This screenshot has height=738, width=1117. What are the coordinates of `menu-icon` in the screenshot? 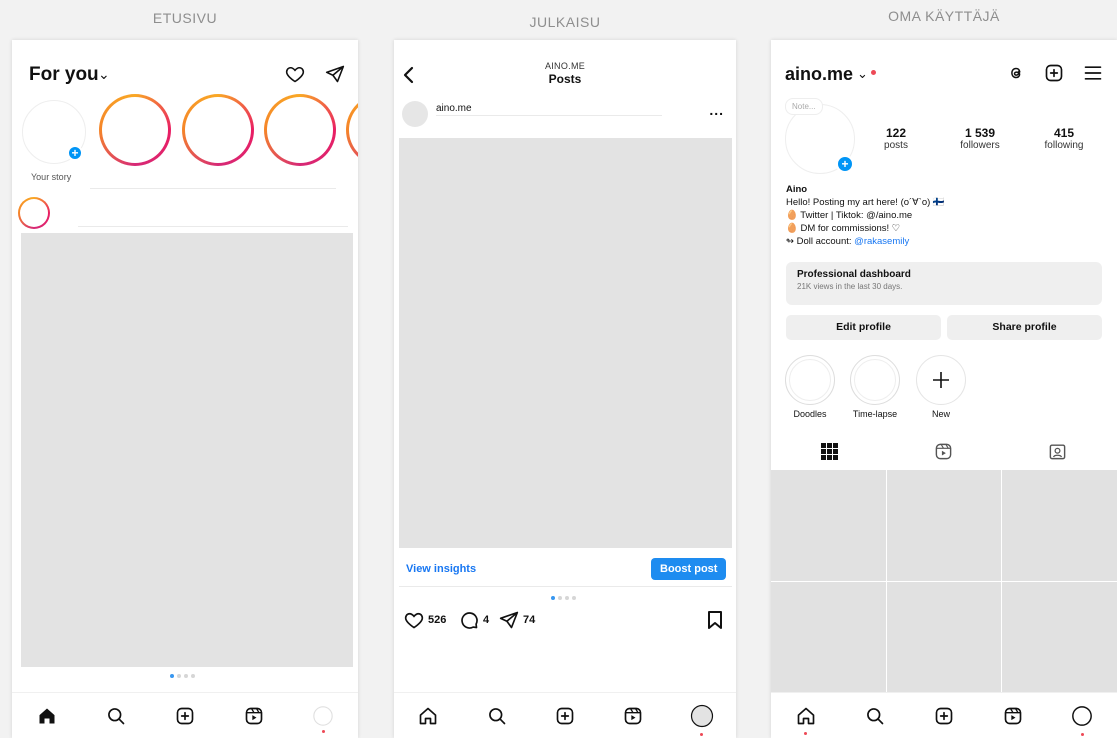 It's located at (1093, 73).